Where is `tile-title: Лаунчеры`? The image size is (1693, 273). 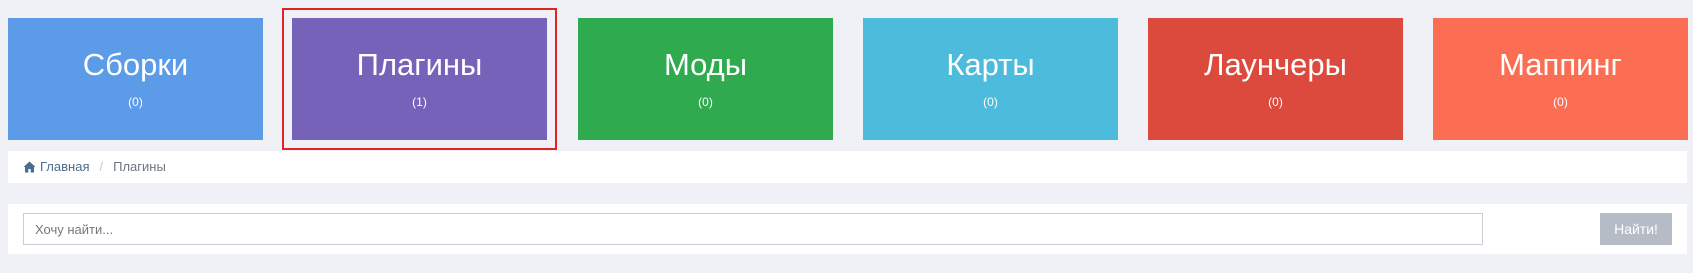 tile-title: Лаунчеры is located at coordinates (1275, 64).